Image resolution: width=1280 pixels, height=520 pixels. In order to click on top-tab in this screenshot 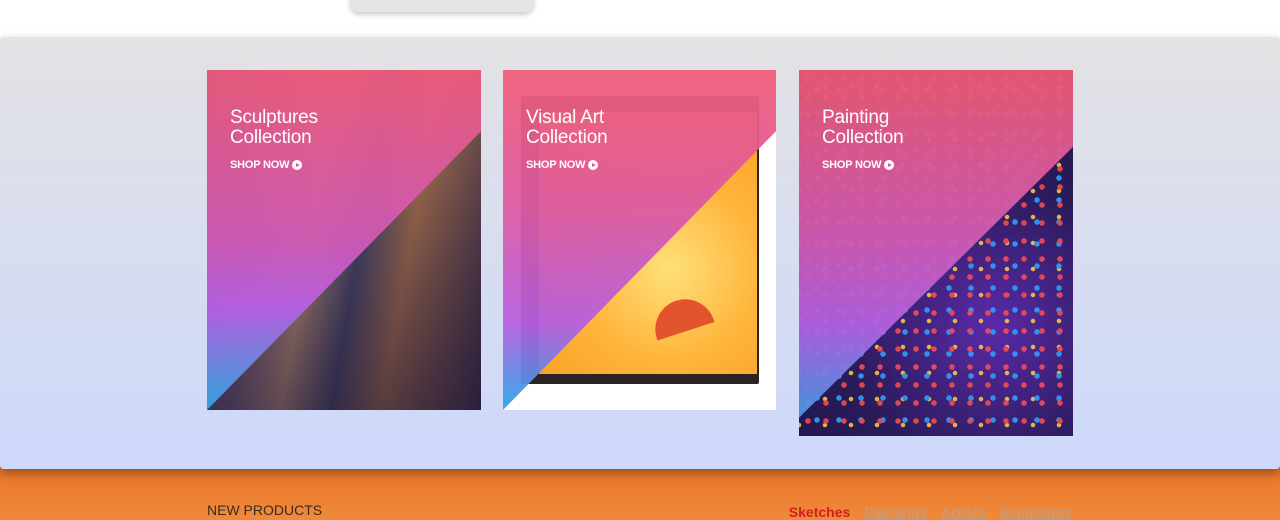, I will do `click(442, 6)`.